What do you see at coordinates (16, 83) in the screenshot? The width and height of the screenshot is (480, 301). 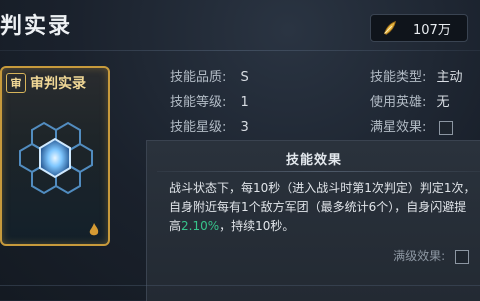 I see `card-badge: 审` at bounding box center [16, 83].